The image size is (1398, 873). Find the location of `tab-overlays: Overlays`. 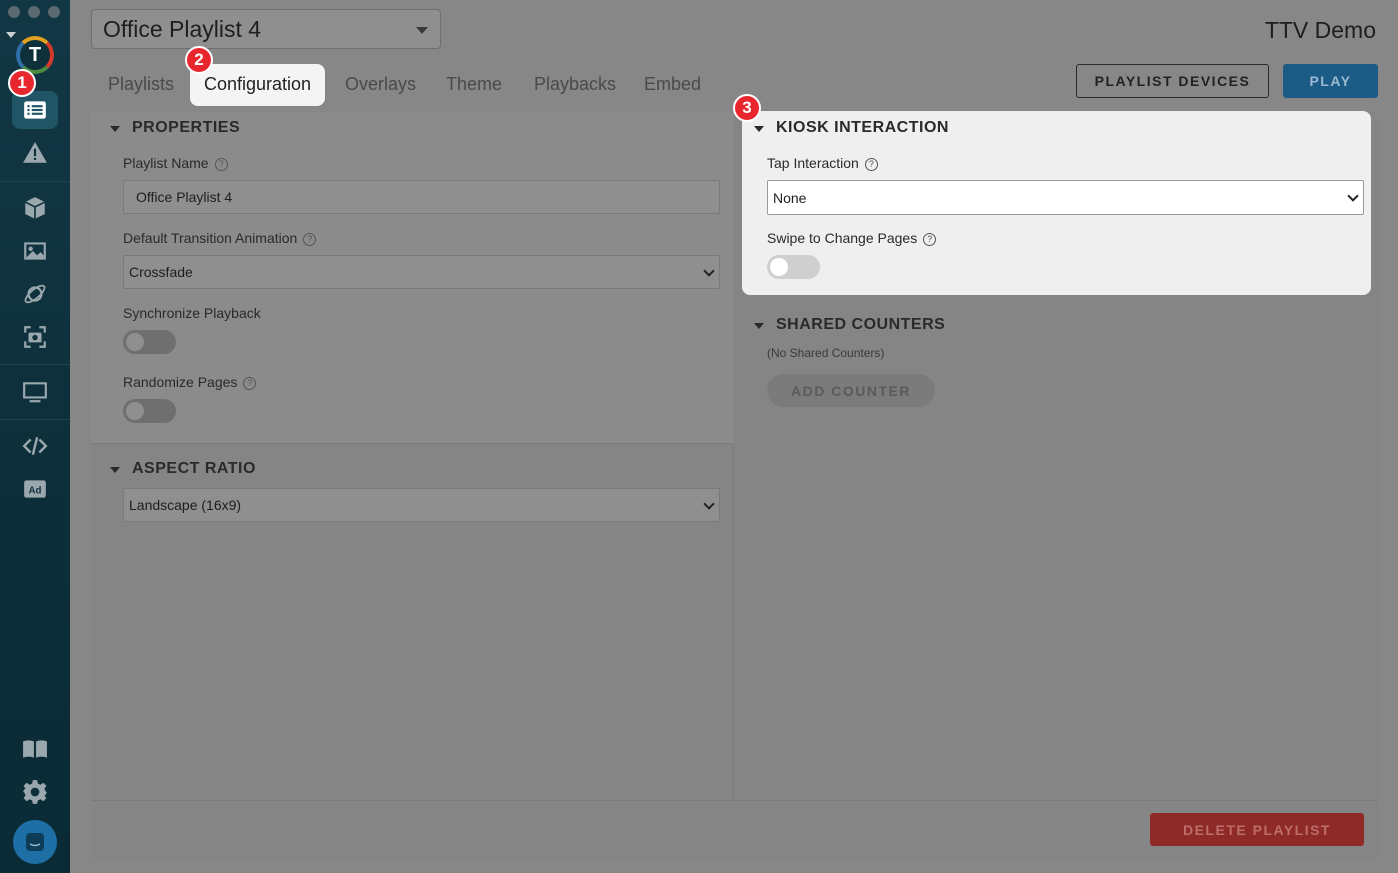

tab-overlays: Overlays is located at coordinates (380, 84).